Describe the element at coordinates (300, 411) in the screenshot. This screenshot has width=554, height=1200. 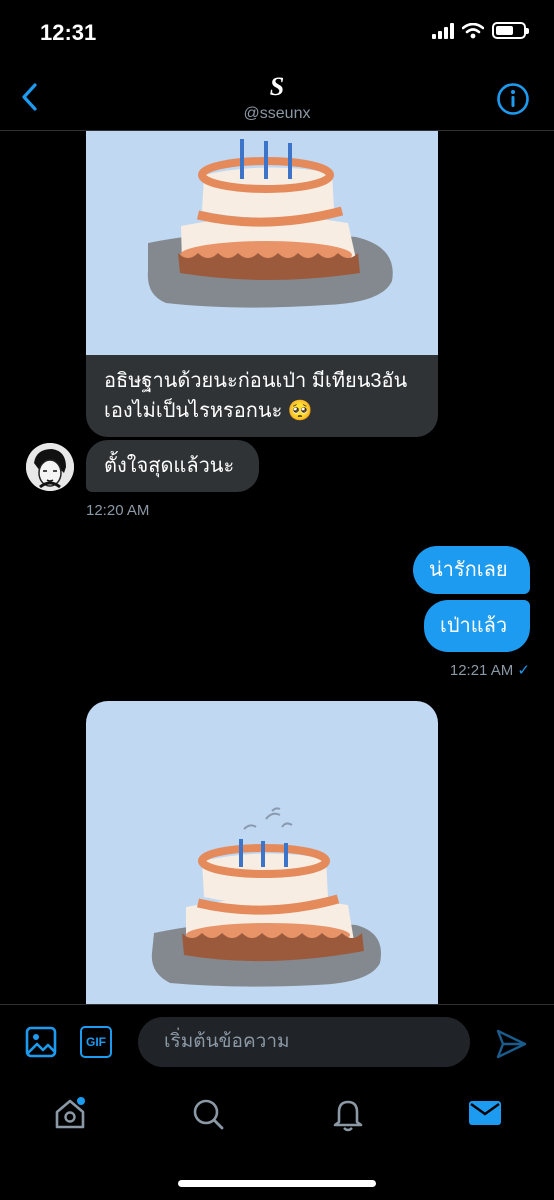
I see `pleading-emoji: 🥺` at that location.